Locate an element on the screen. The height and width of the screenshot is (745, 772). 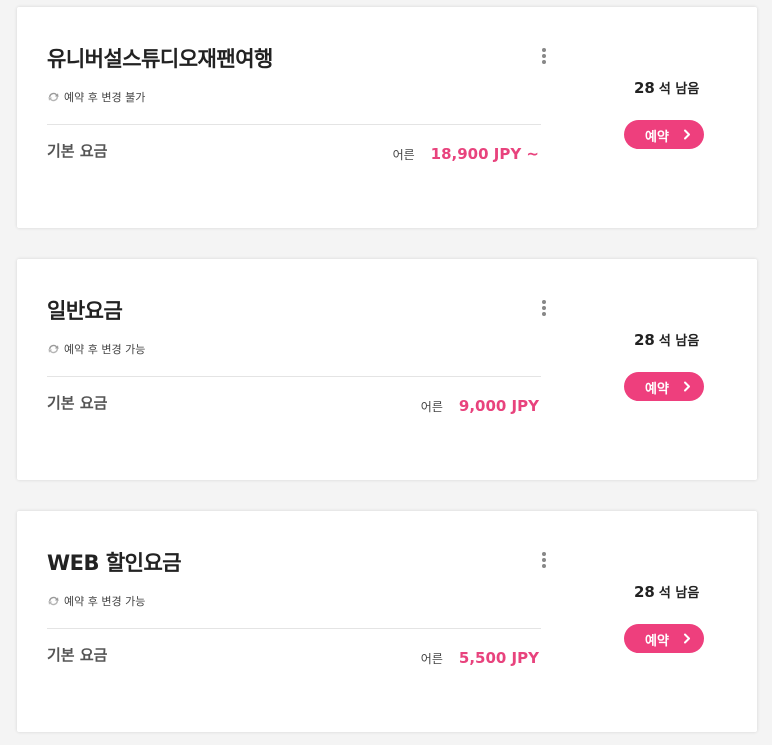
price-row: 어른 18,900 JPY ~ is located at coordinates (466, 154).